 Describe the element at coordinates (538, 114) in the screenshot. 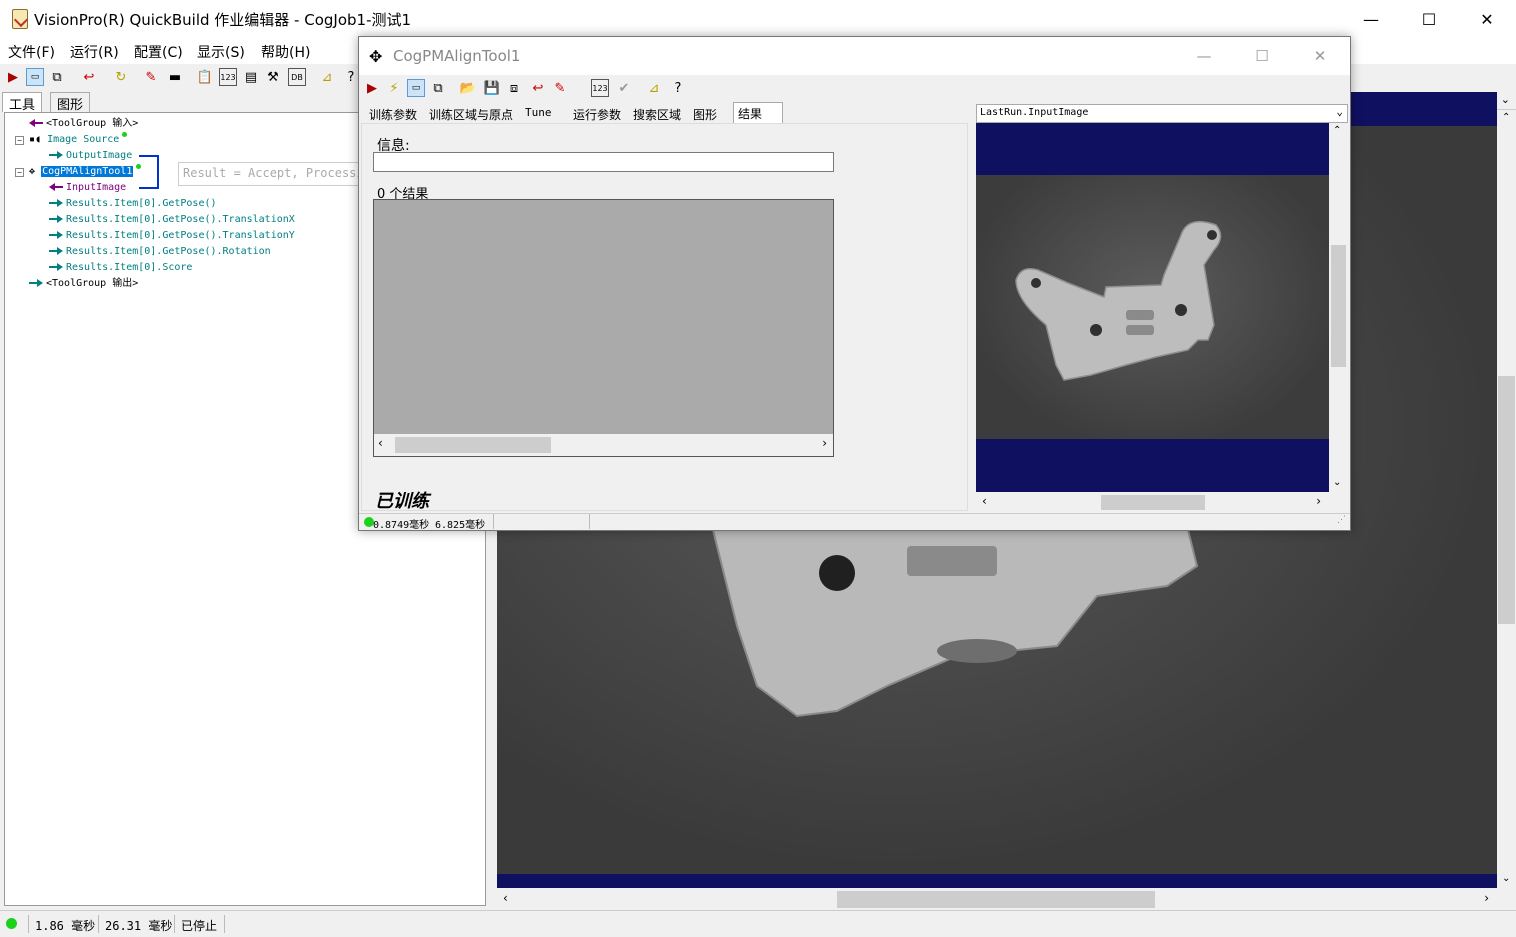

I see `tab-tune: Tune` at that location.